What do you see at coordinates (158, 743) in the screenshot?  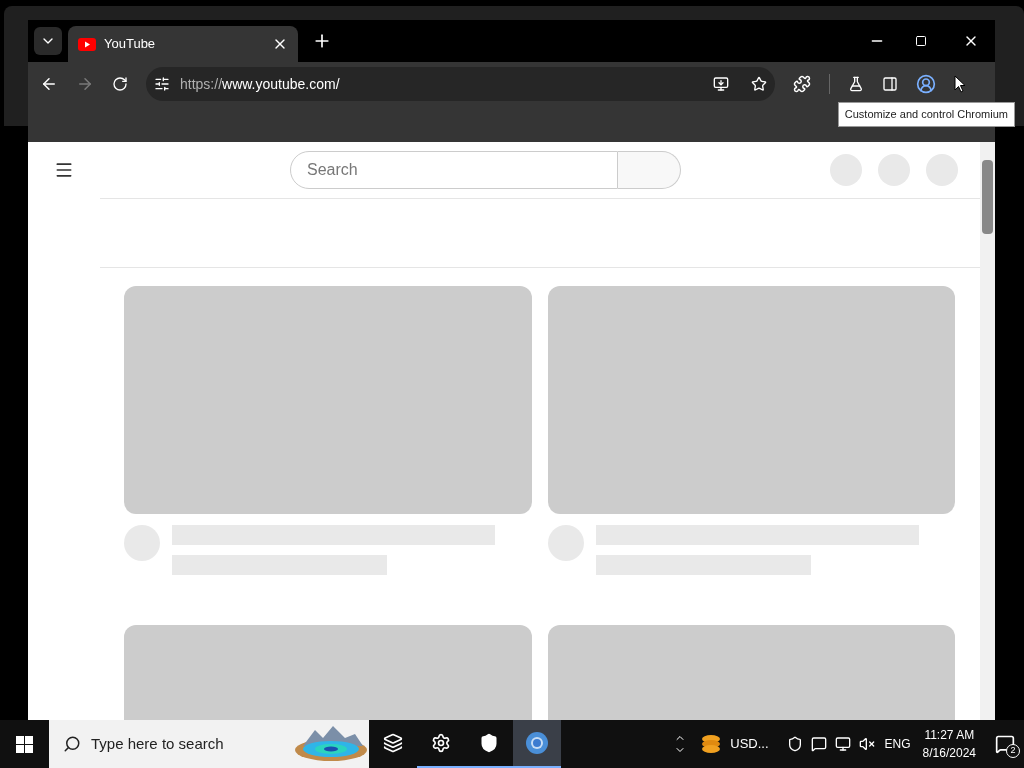 I see `search-placeholder: Type here to search` at bounding box center [158, 743].